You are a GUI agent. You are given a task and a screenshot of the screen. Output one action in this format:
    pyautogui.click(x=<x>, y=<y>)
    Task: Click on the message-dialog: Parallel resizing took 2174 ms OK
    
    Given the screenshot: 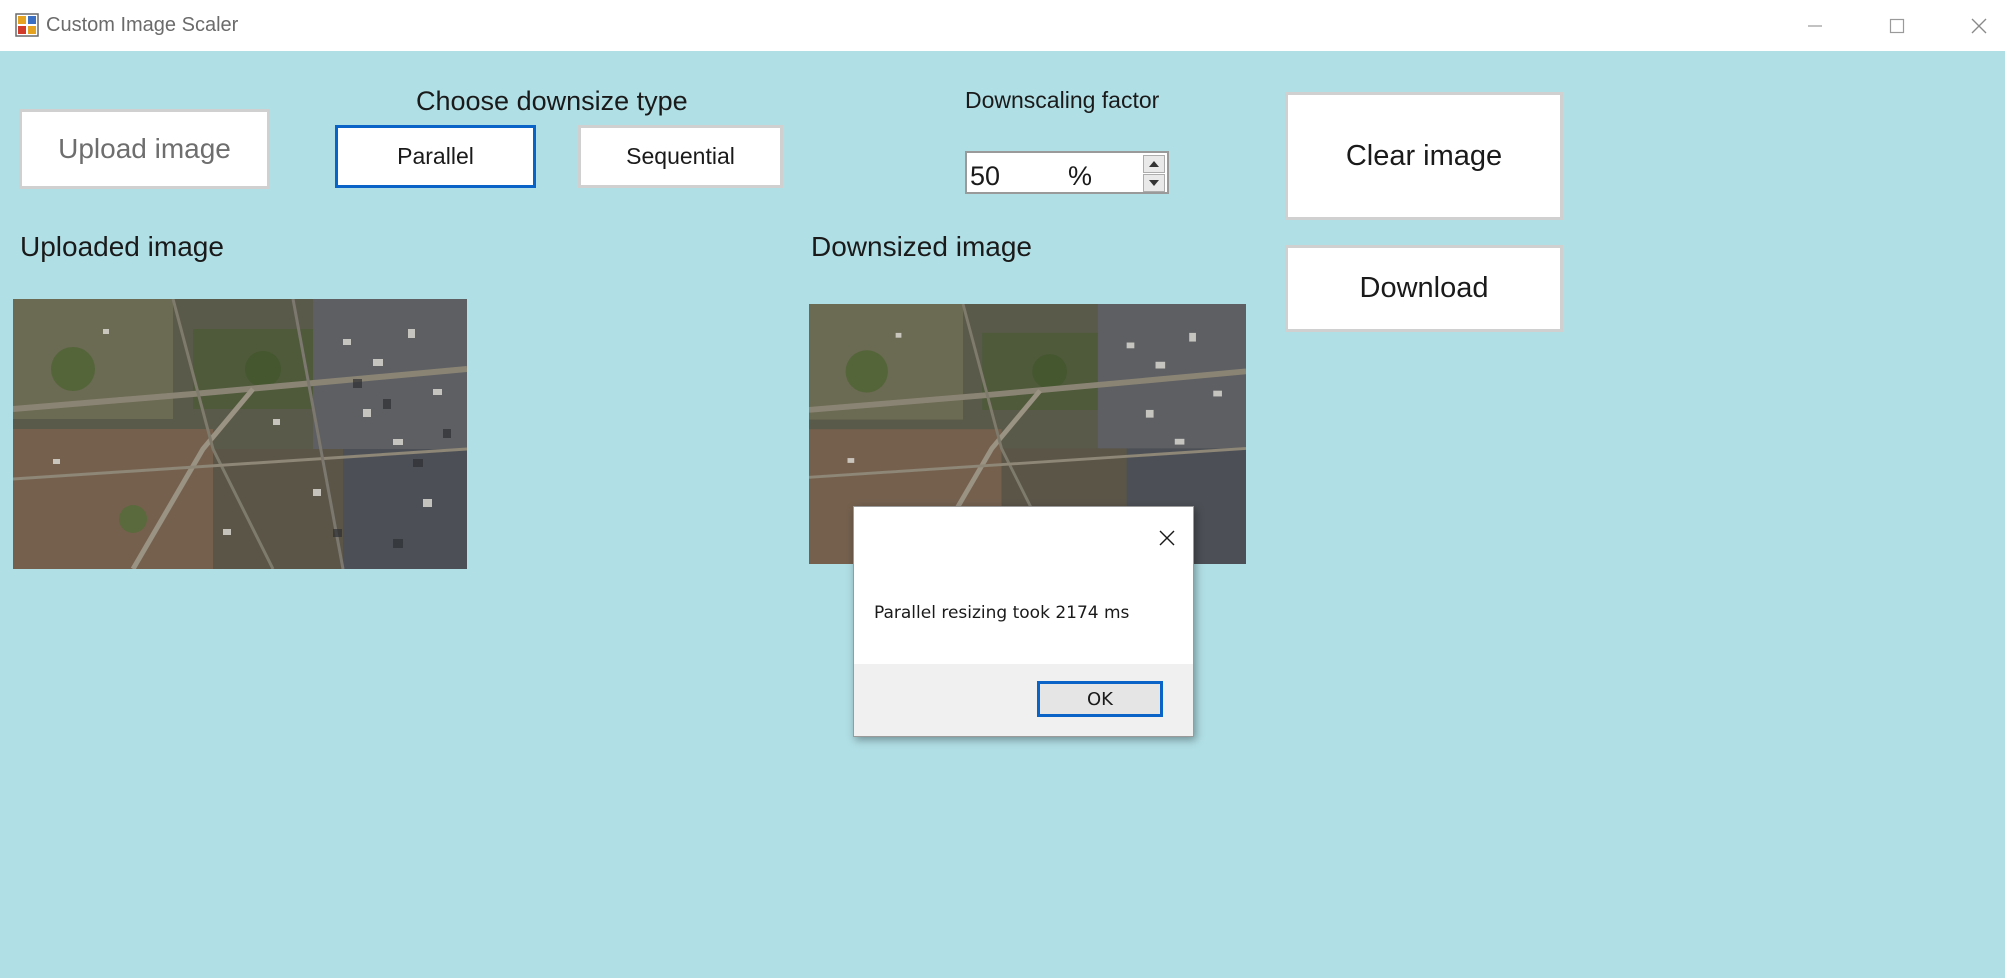 What is the action you would take?
    pyautogui.click(x=1023, y=621)
    